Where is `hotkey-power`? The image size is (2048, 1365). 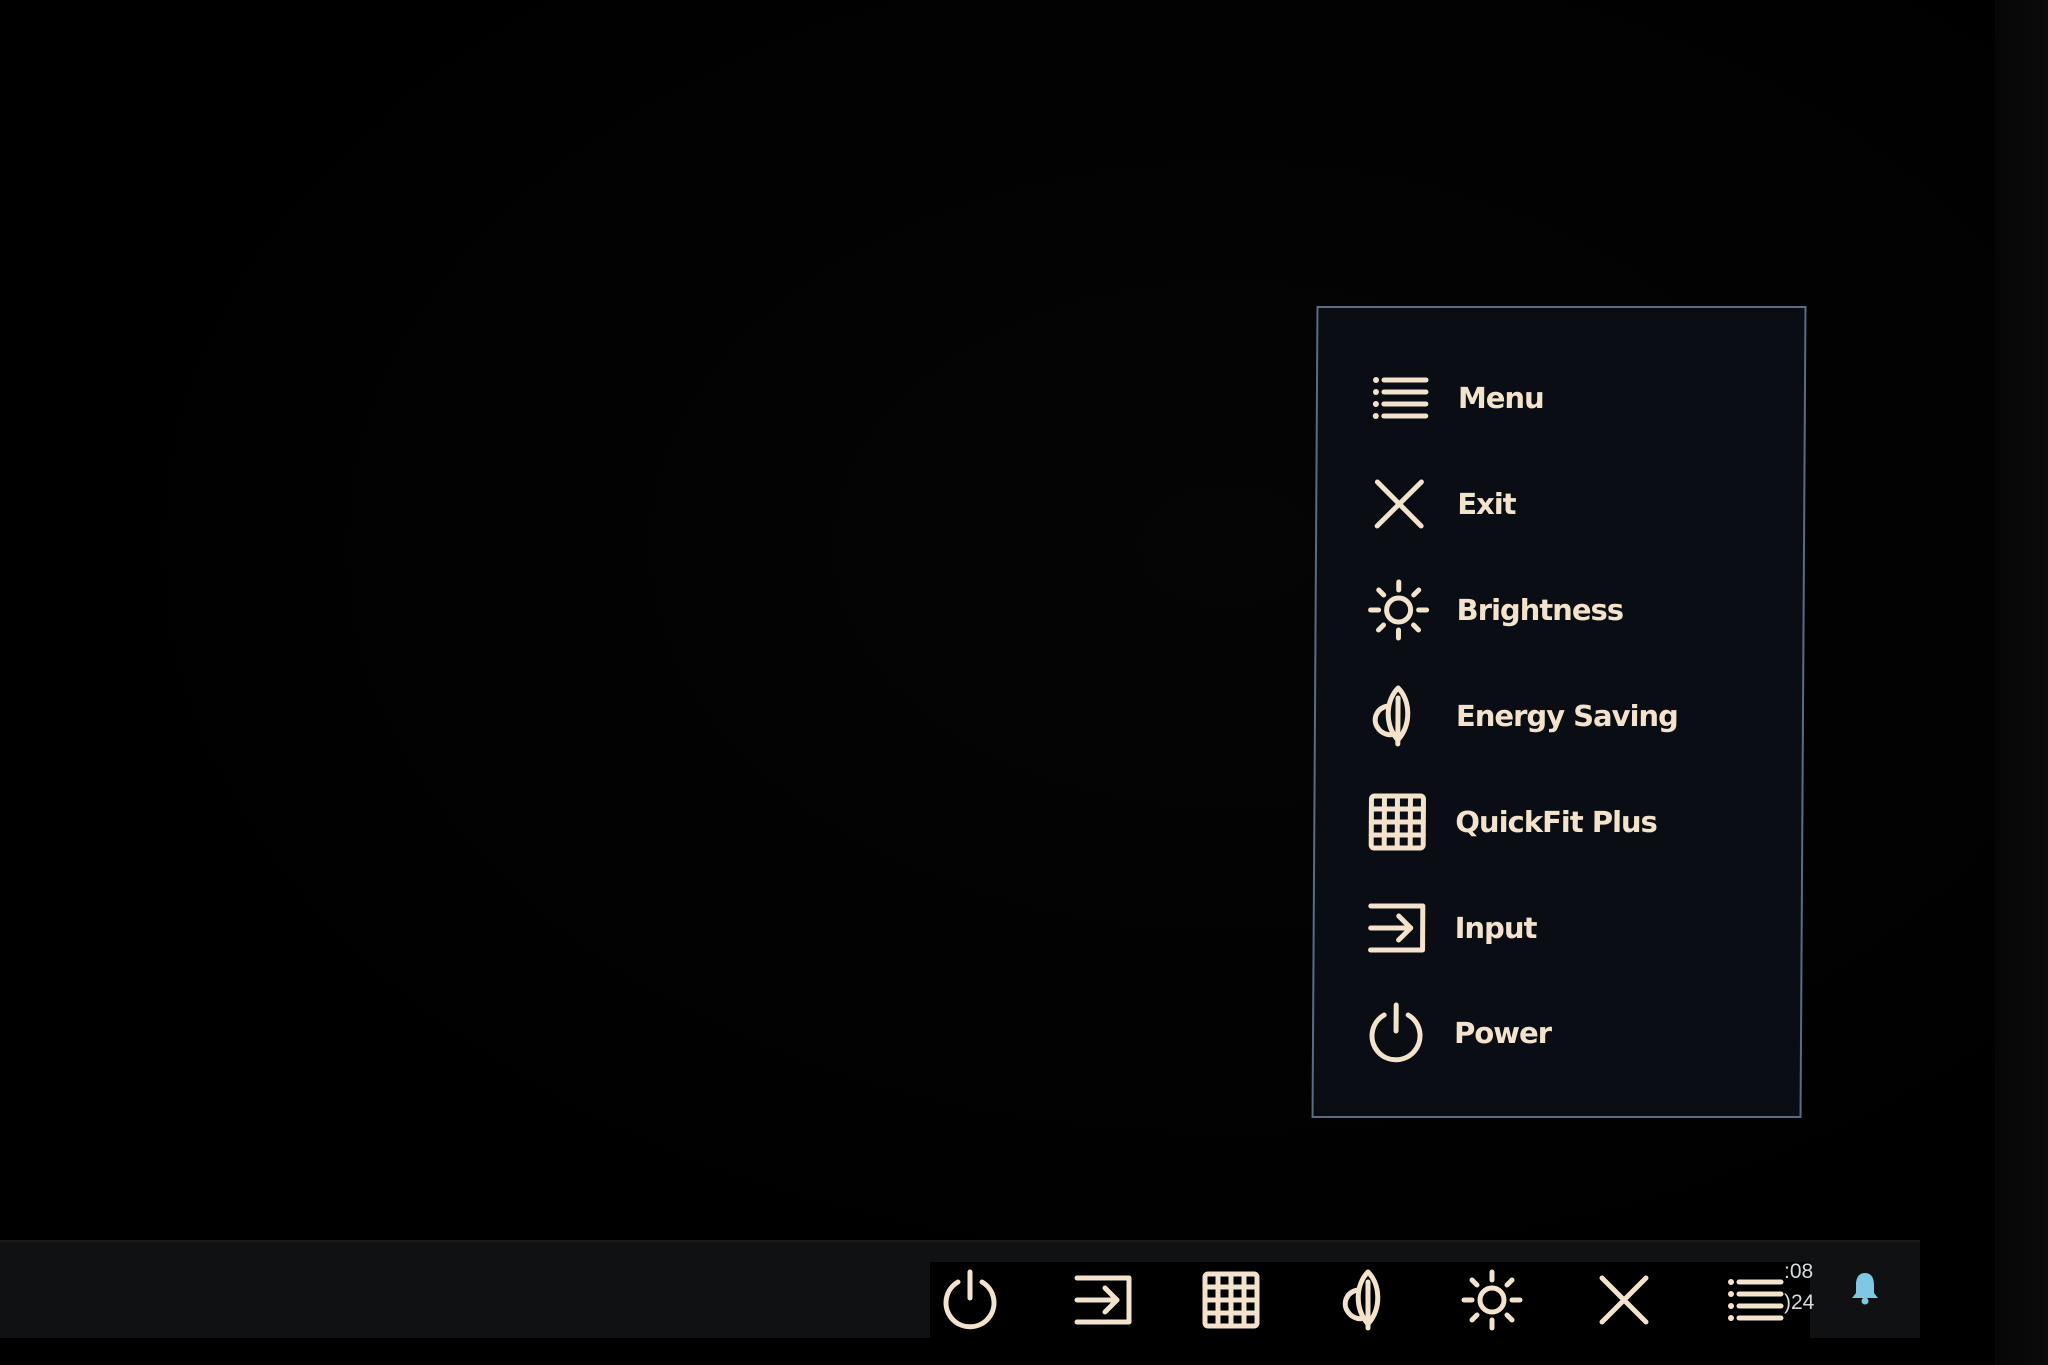 hotkey-power is located at coordinates (970, 1300).